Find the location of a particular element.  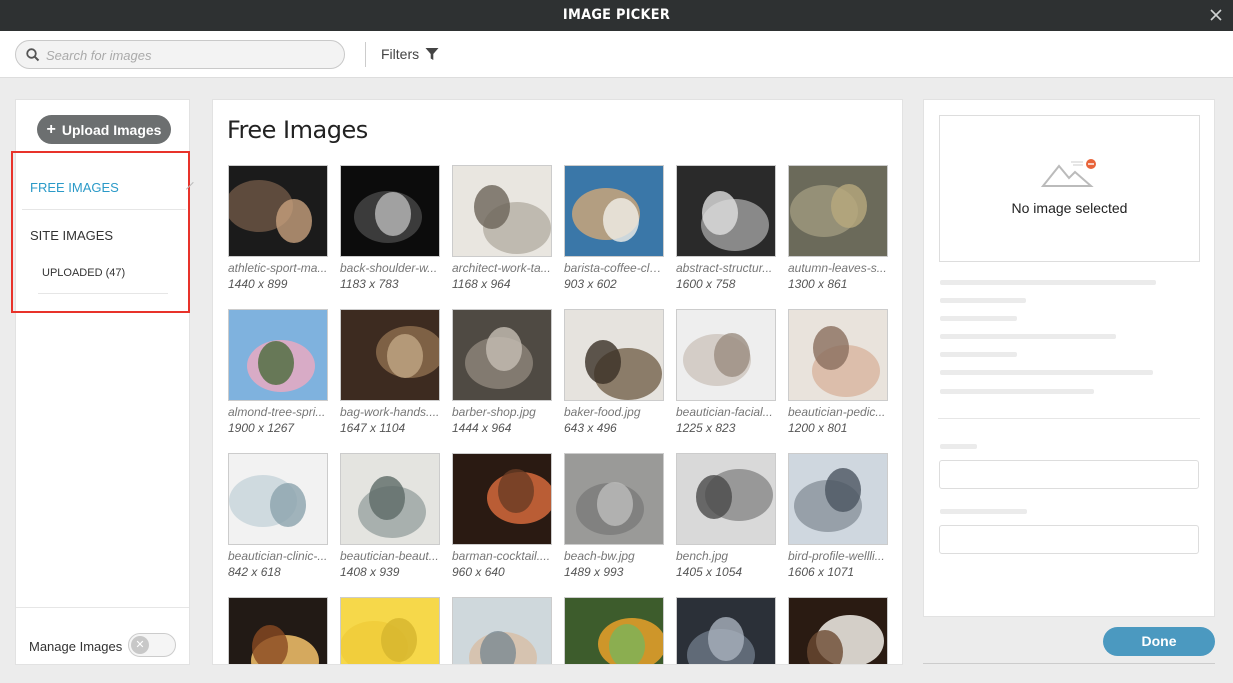

image-tile: bag-work-hands.... 1647 x 1104 is located at coordinates (390, 372).